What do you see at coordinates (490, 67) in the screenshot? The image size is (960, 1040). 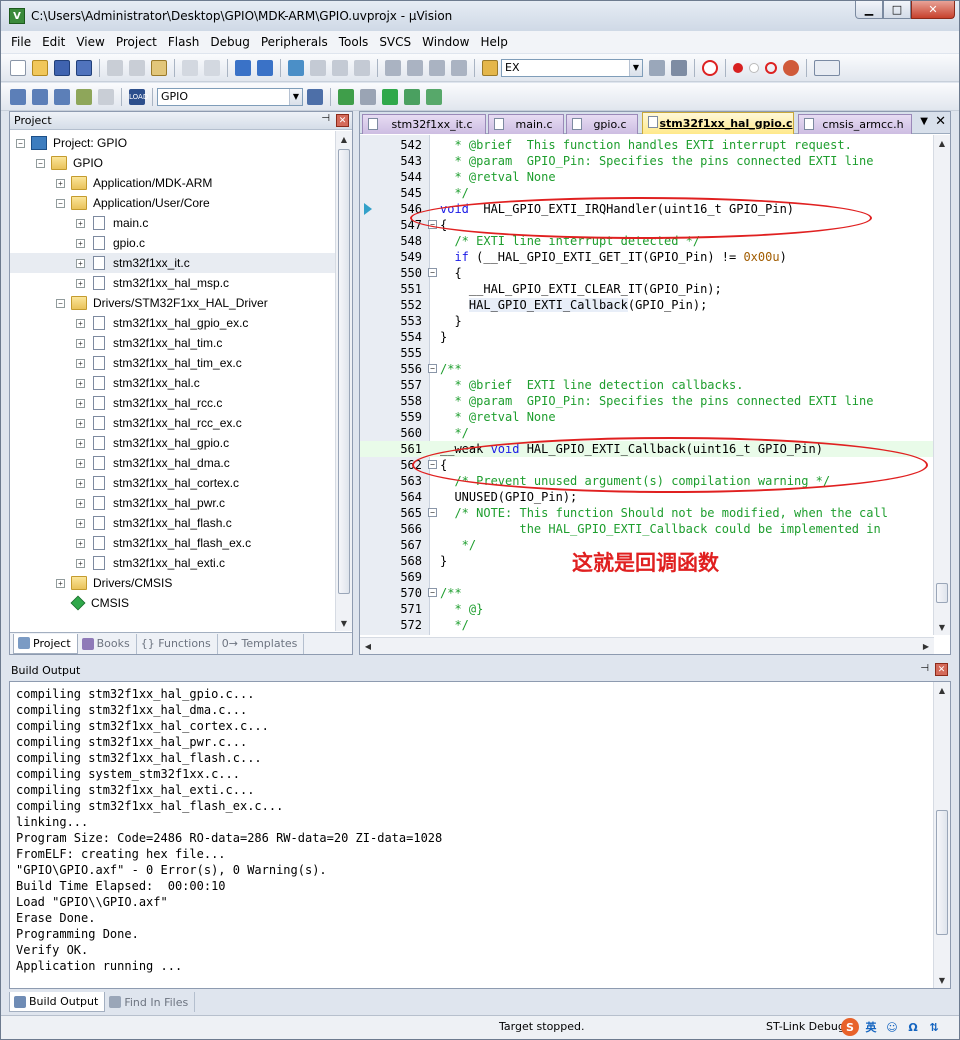 I see `find-in-files-icon` at bounding box center [490, 67].